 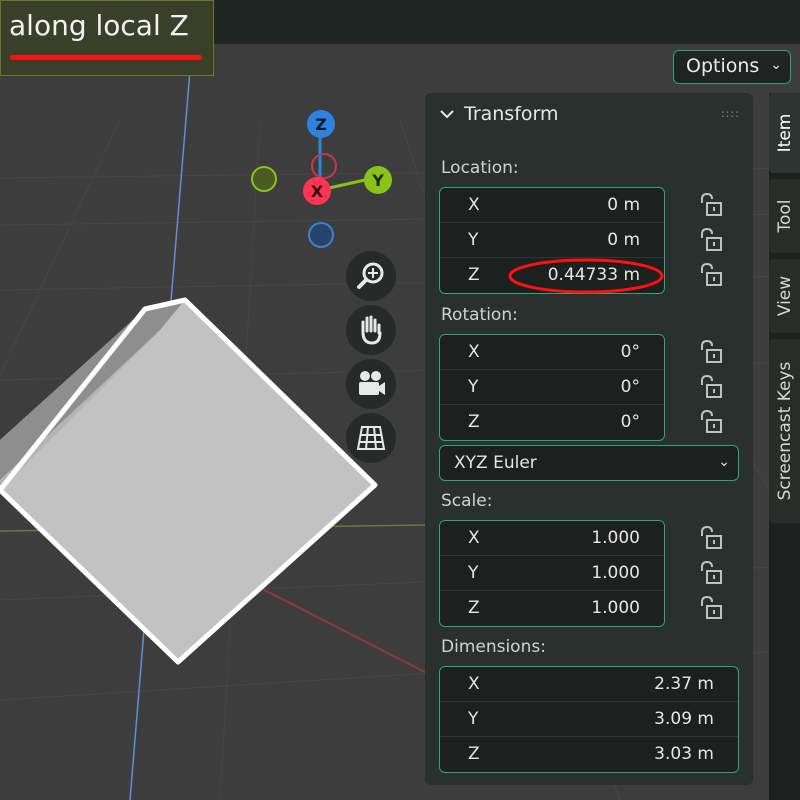 What do you see at coordinates (552, 538) in the screenshot?
I see `scale-x-field: X 1.000` at bounding box center [552, 538].